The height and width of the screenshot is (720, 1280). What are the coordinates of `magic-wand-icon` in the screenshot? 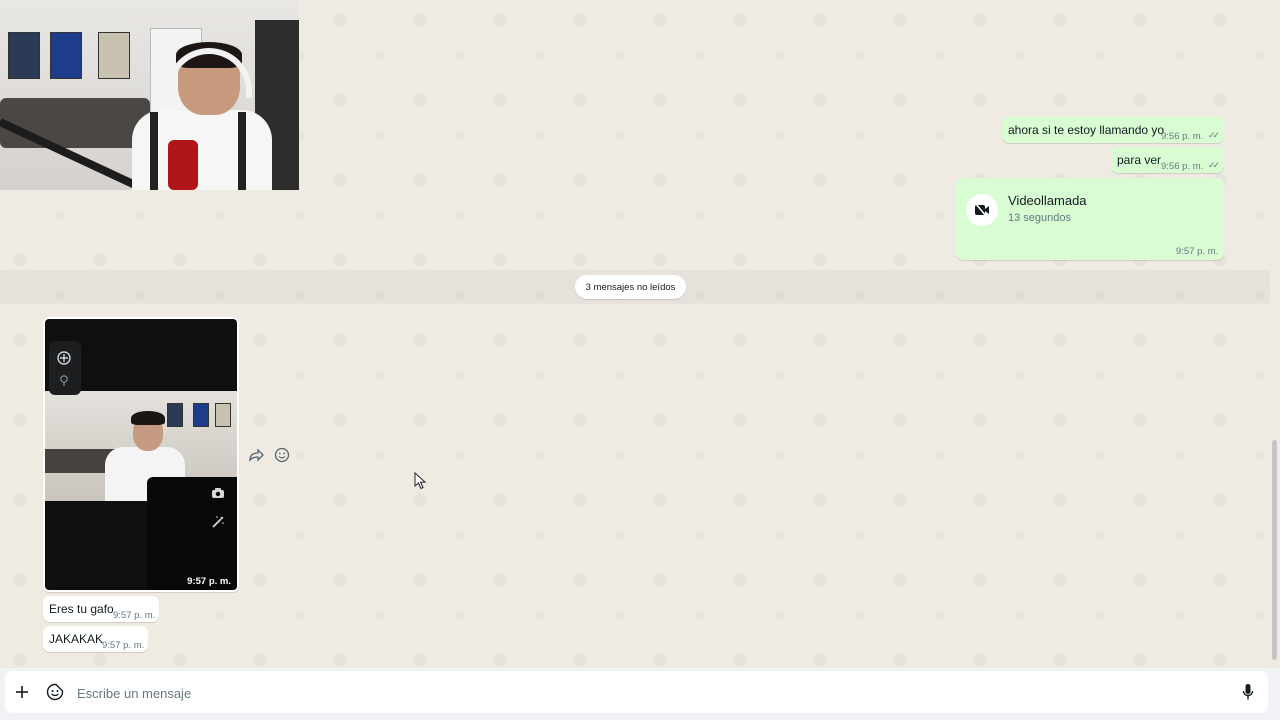 It's located at (218, 522).